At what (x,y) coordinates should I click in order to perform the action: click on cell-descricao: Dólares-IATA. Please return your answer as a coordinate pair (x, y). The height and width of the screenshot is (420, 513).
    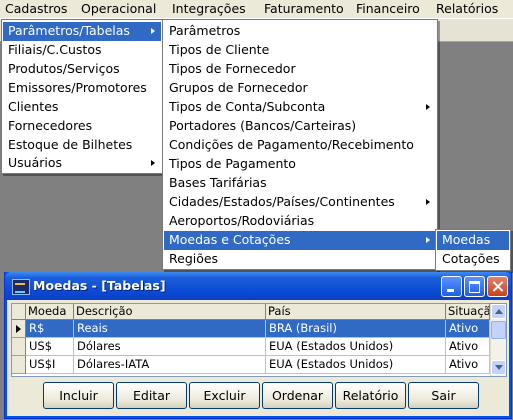
    Looking at the image, I should click on (170, 365).